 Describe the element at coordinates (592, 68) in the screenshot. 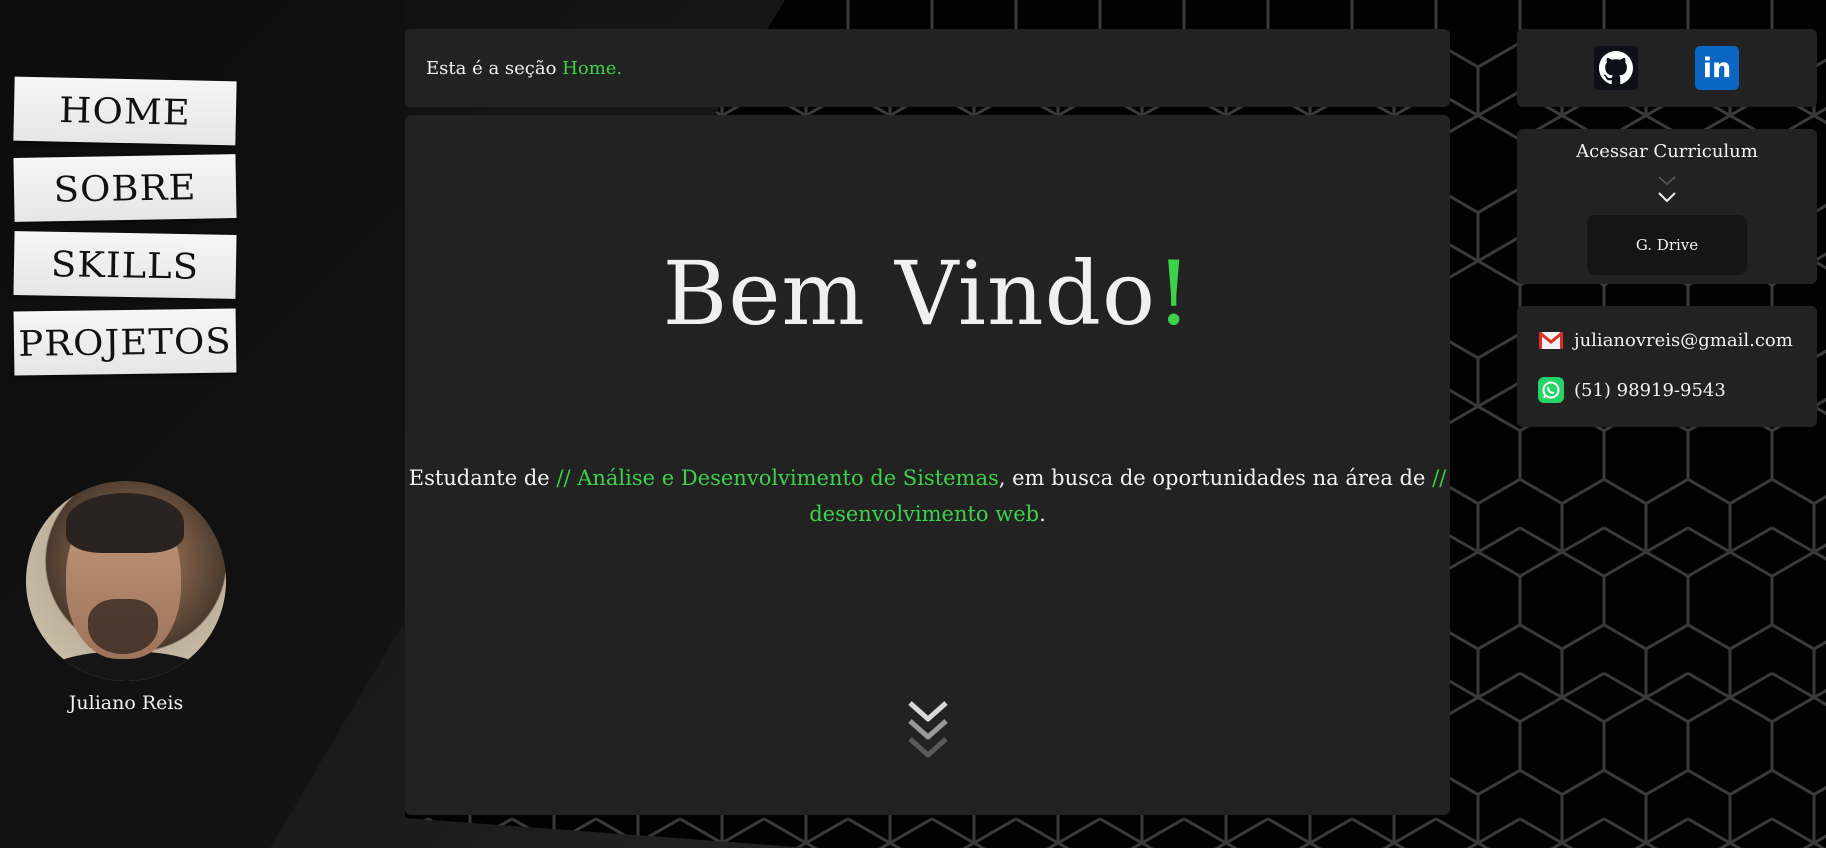

I see `section-header-name: Home.` at that location.